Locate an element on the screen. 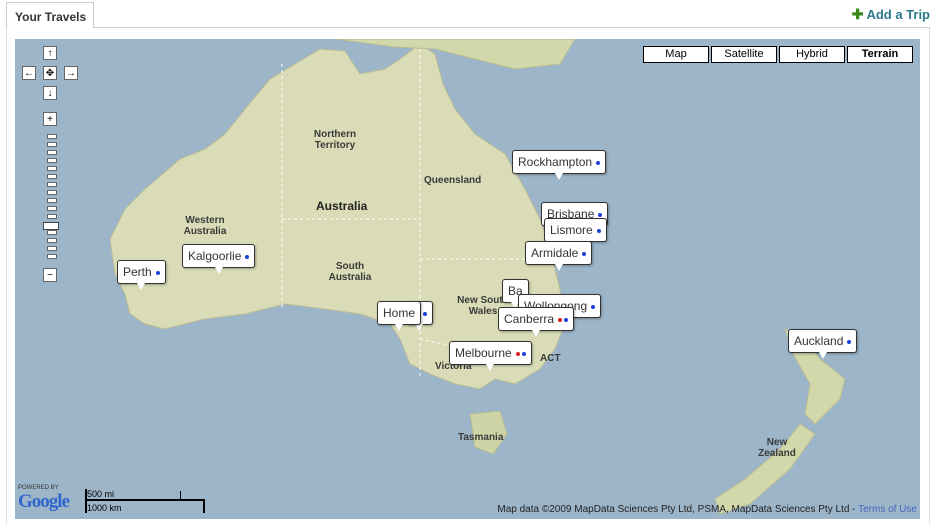  marker-perth: Perth is located at coordinates (141, 275).